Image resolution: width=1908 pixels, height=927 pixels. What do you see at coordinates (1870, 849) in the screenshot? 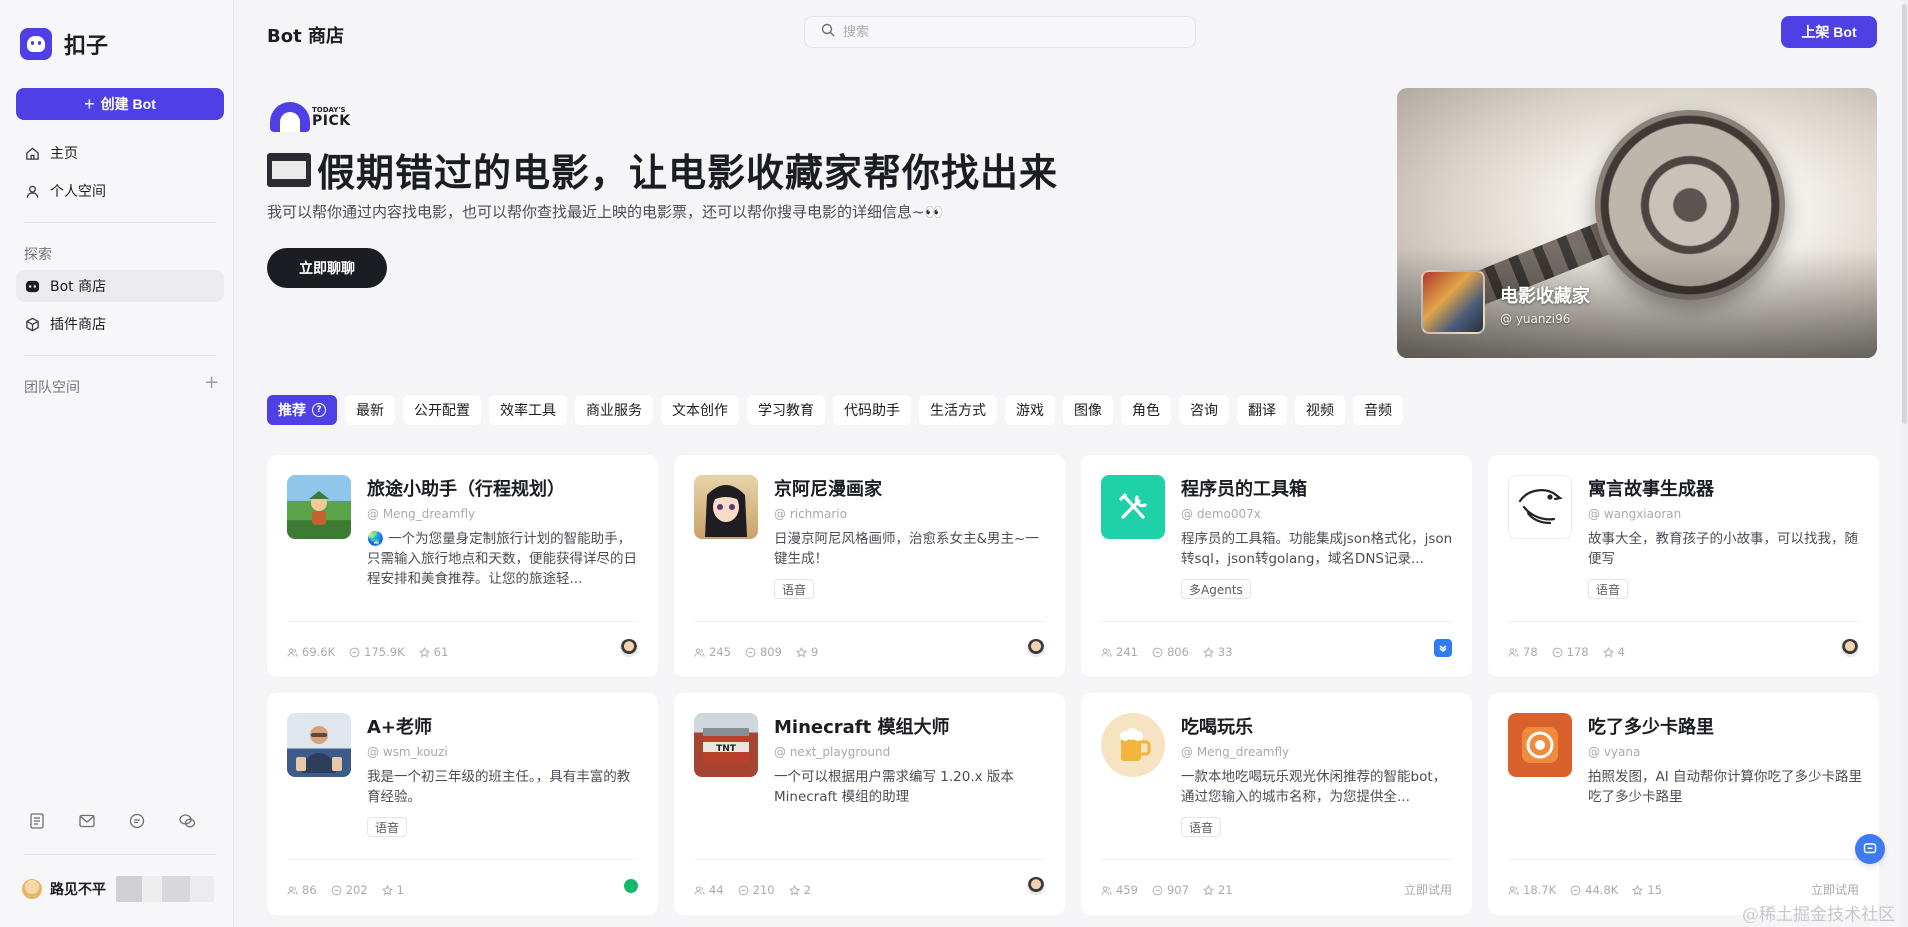
I see `chat-support-button` at bounding box center [1870, 849].